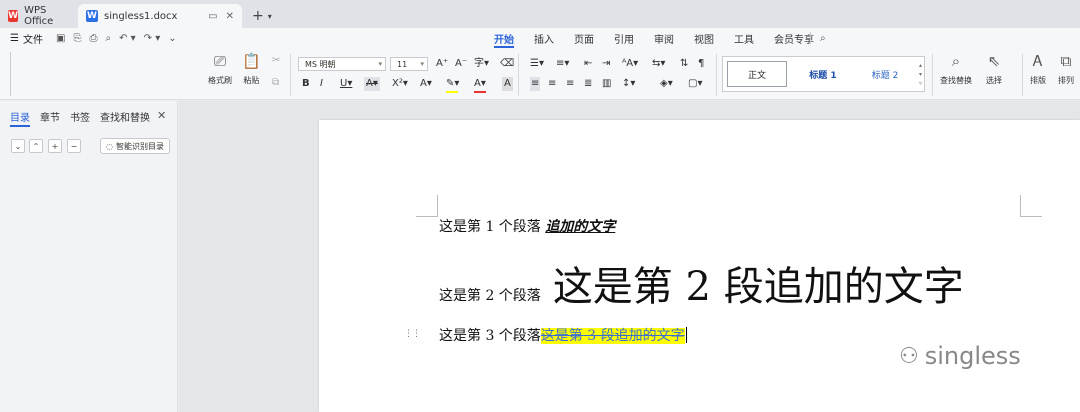  What do you see at coordinates (18, 146) in the screenshot?
I see `expand-chevron-down-icon: ⌄` at bounding box center [18, 146].